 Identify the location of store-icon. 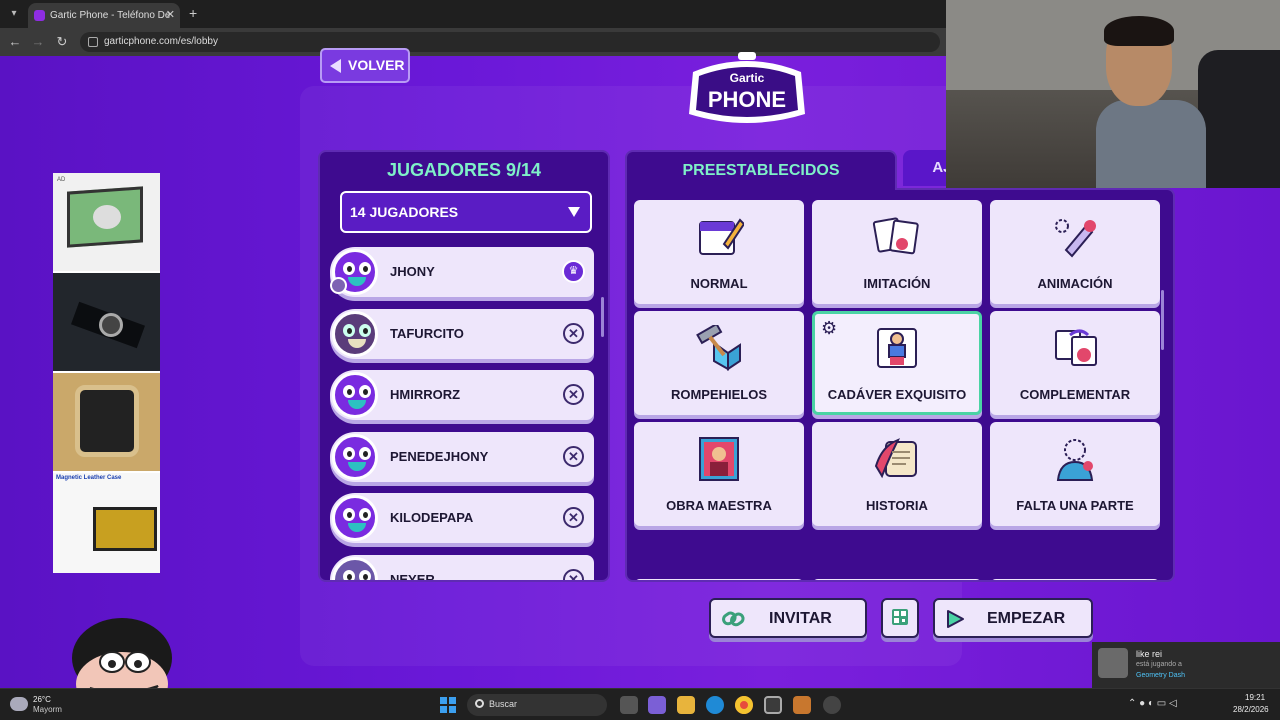
(773, 705).